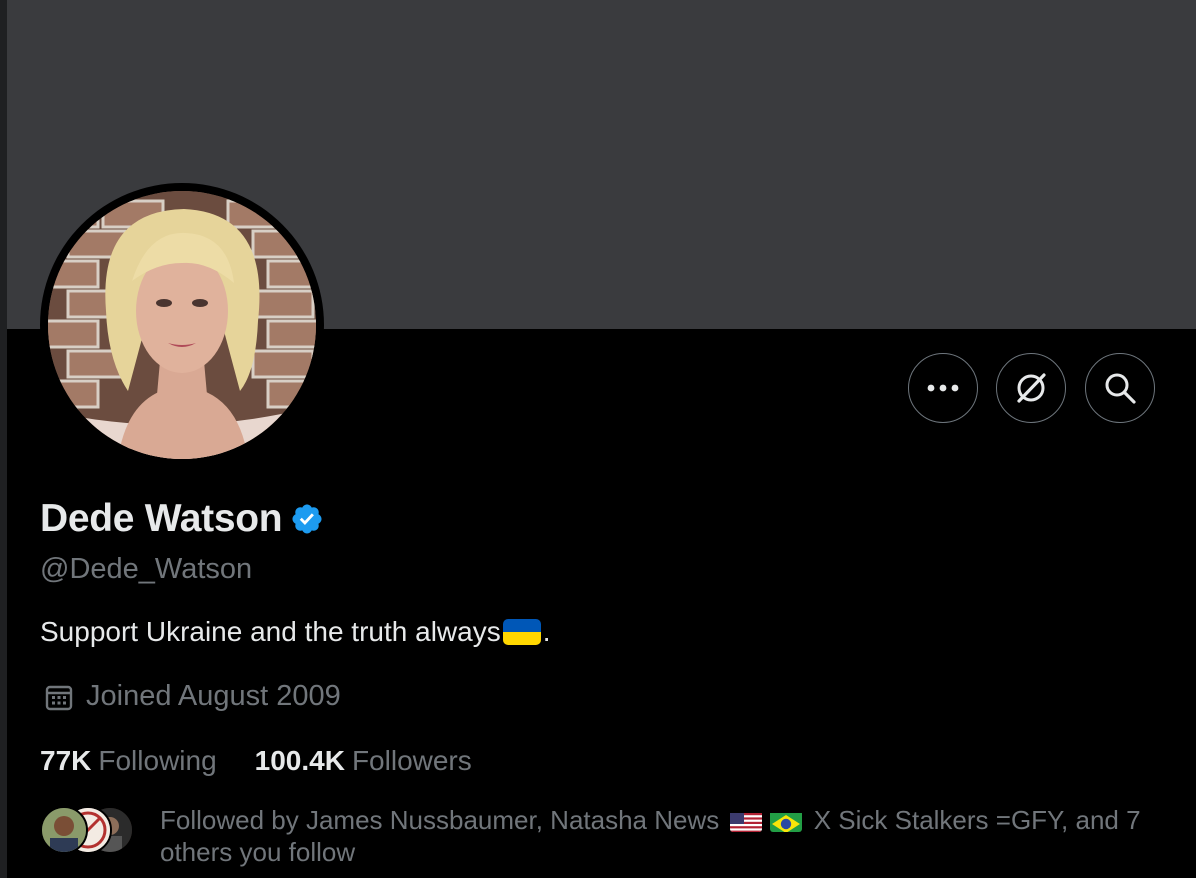 This screenshot has height=878, width=1196. I want to click on more-button, so click(943, 388).